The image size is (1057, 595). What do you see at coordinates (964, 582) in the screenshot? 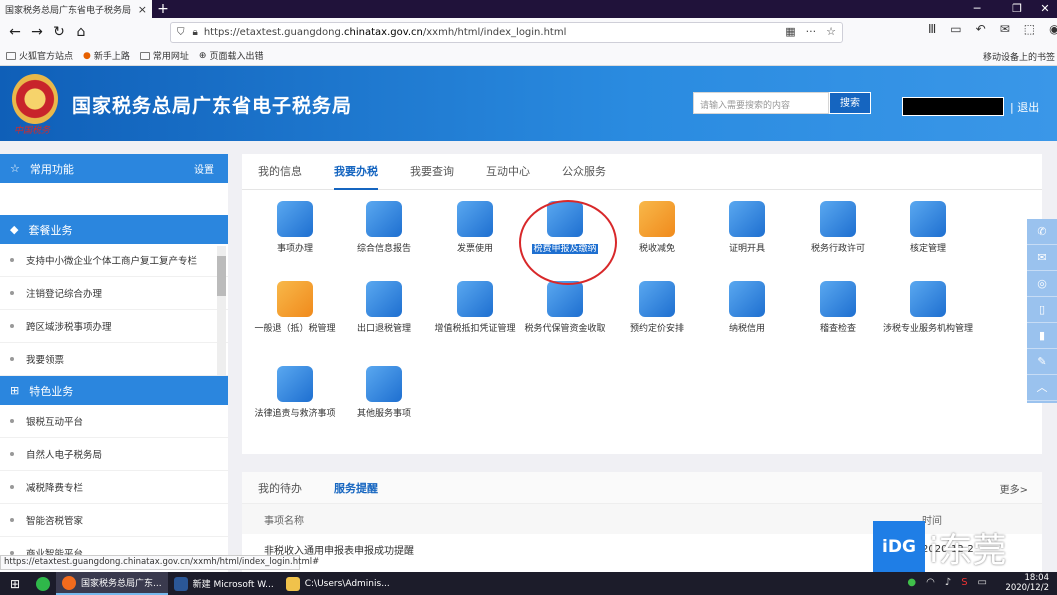
I see `antivirus-icon: S` at bounding box center [964, 582].